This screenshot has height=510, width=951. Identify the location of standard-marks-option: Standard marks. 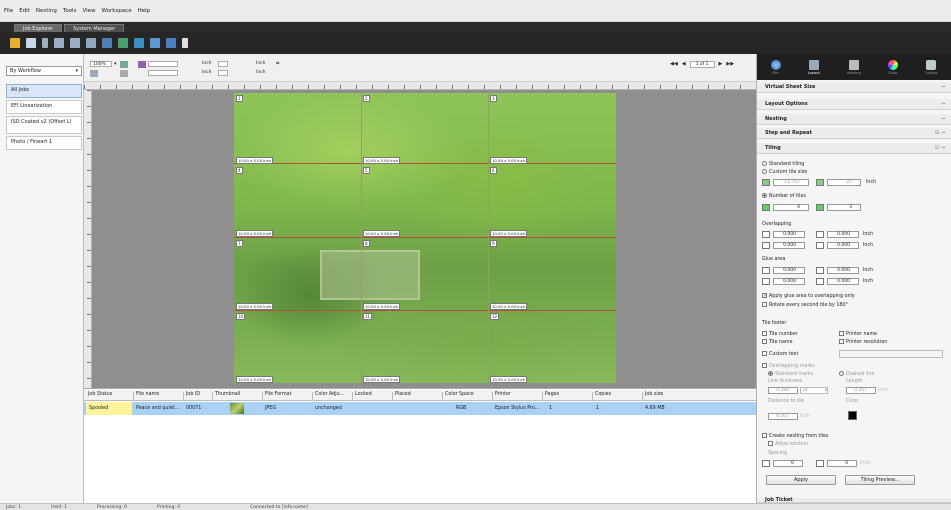
(790, 374).